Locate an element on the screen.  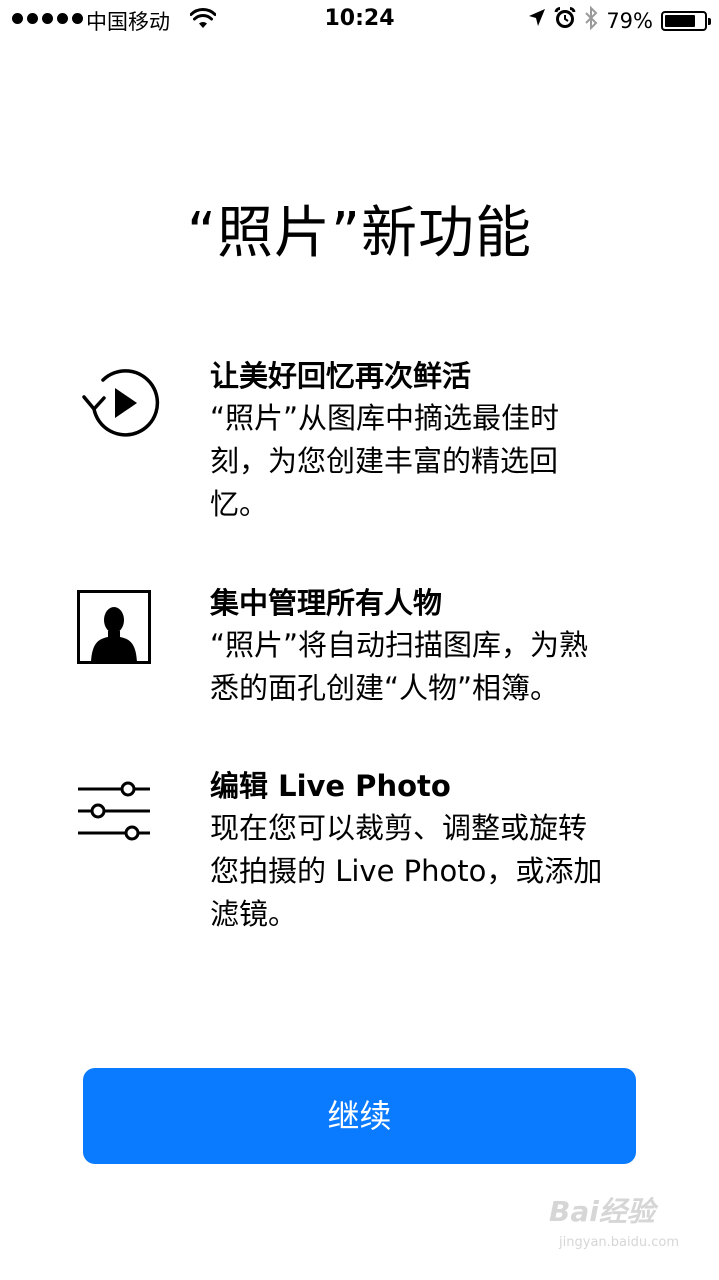
bluetooth-icon is located at coordinates (591, 20).